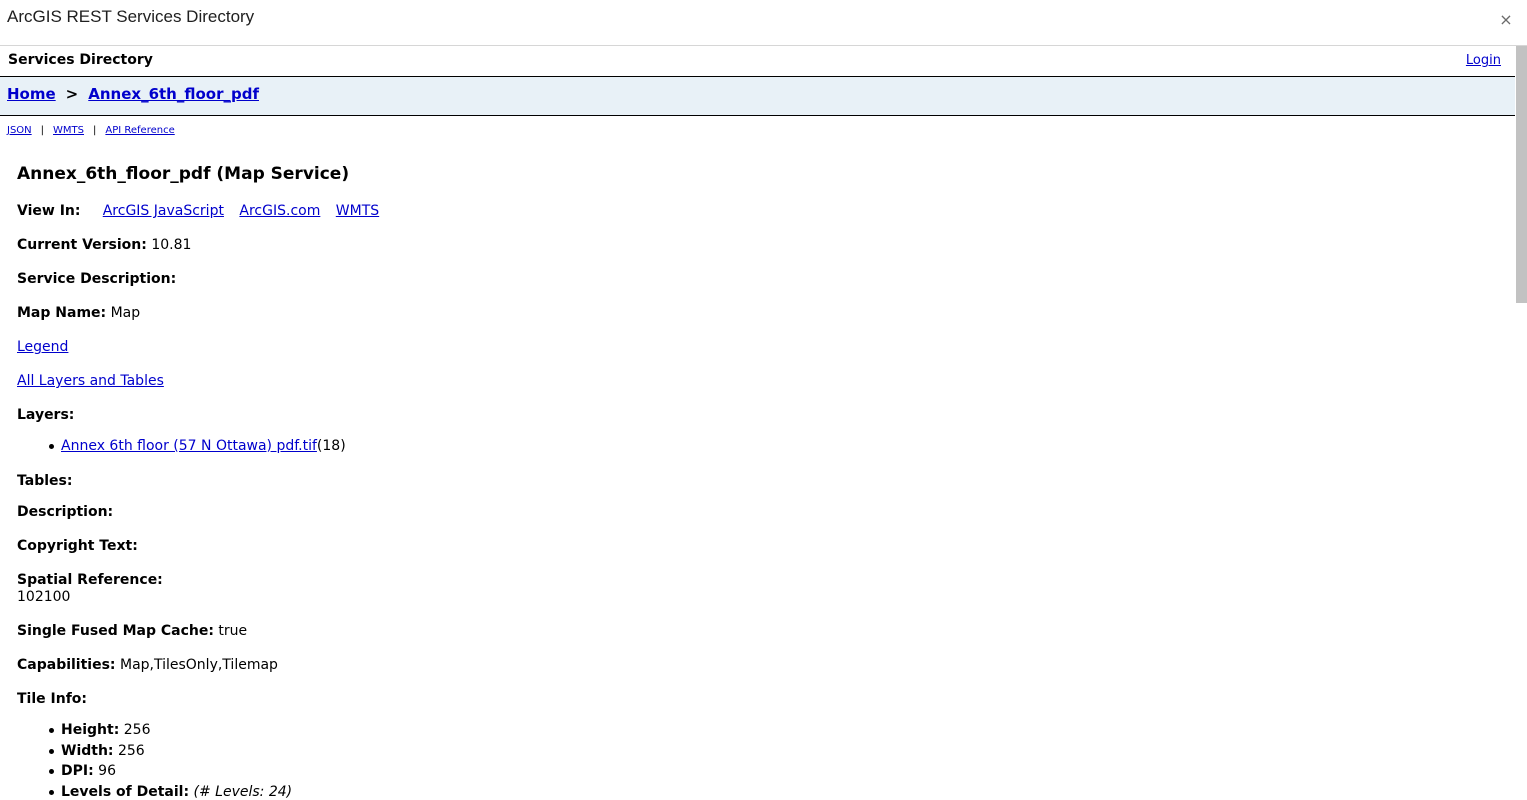 The height and width of the screenshot is (800, 1527). I want to click on capabilities-label: Capabilities:, so click(66, 665).